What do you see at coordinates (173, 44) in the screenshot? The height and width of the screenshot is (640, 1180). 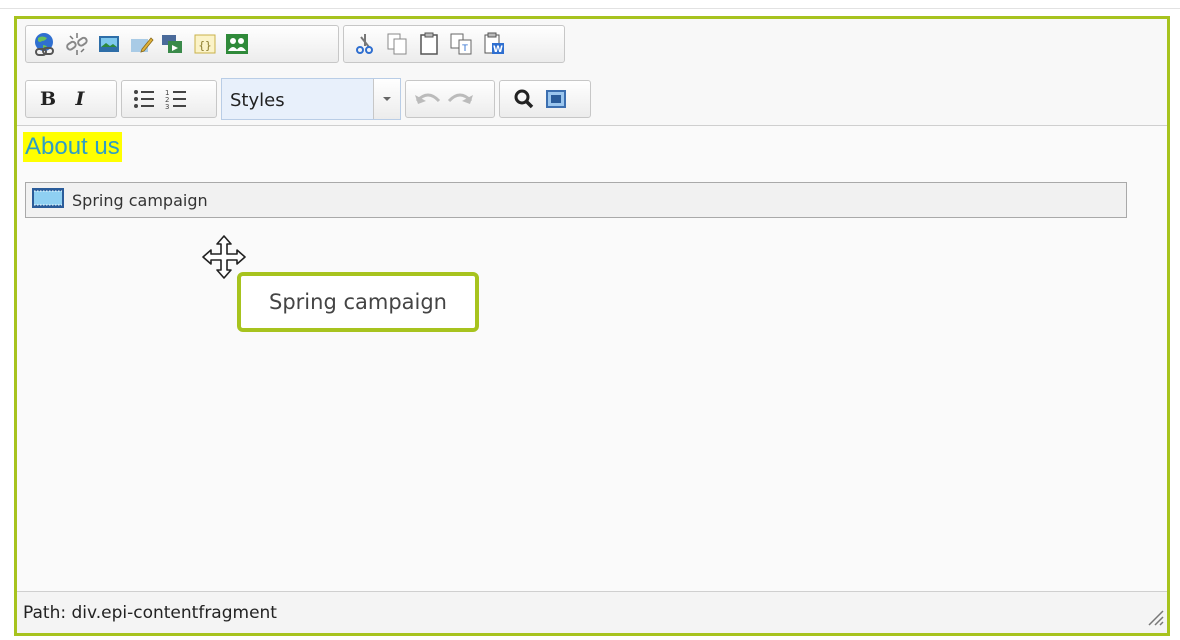 I see `insert-media-icon` at bounding box center [173, 44].